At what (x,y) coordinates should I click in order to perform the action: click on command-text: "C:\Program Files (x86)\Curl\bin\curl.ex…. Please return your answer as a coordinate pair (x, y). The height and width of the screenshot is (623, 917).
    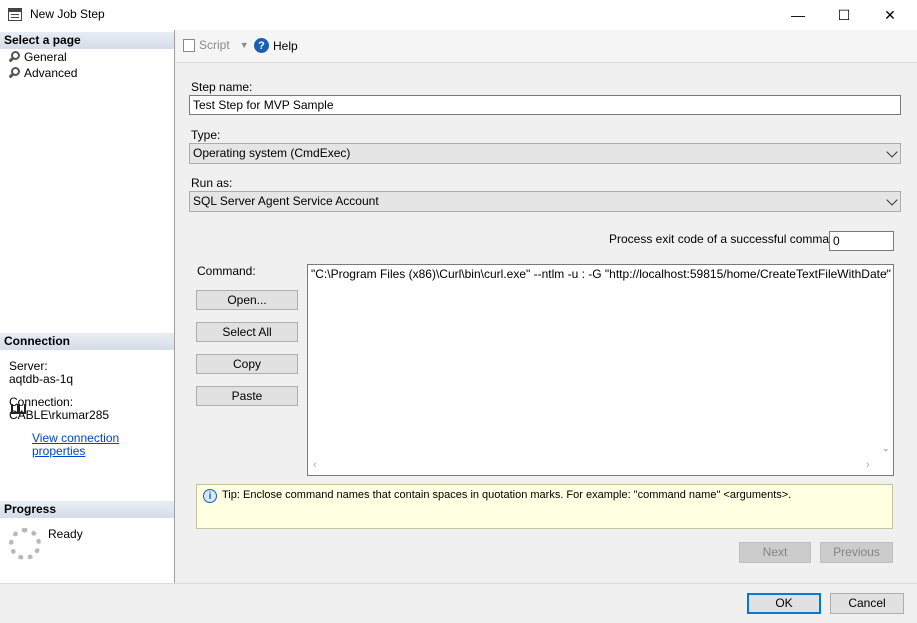
    Looking at the image, I should click on (601, 274).